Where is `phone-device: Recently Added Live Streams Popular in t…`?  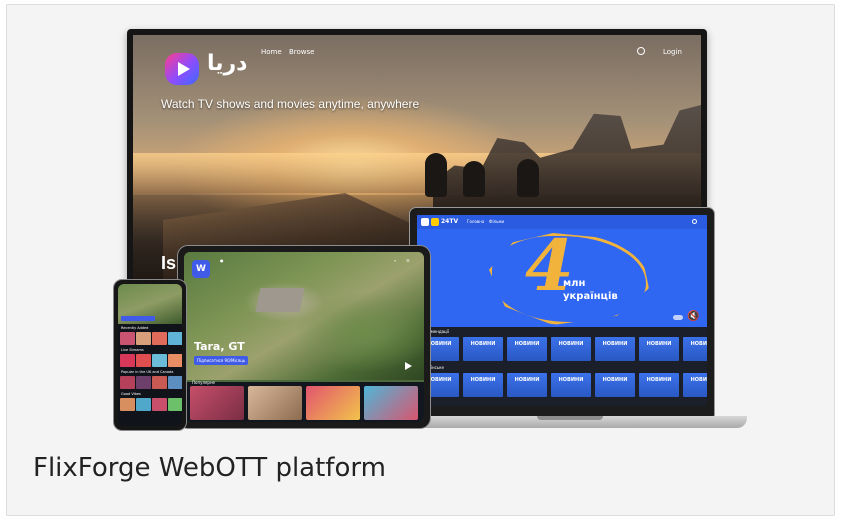
phone-device: Recently Added Live Streams Popular in t… is located at coordinates (150, 355).